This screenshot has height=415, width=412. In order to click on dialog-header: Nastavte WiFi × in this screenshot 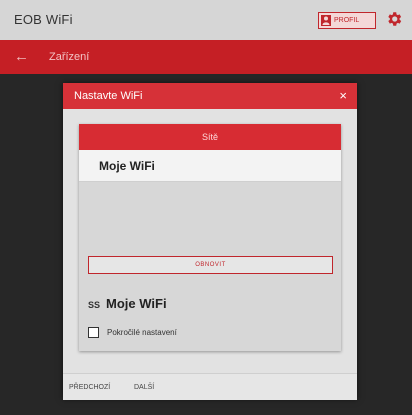, I will do `click(210, 96)`.